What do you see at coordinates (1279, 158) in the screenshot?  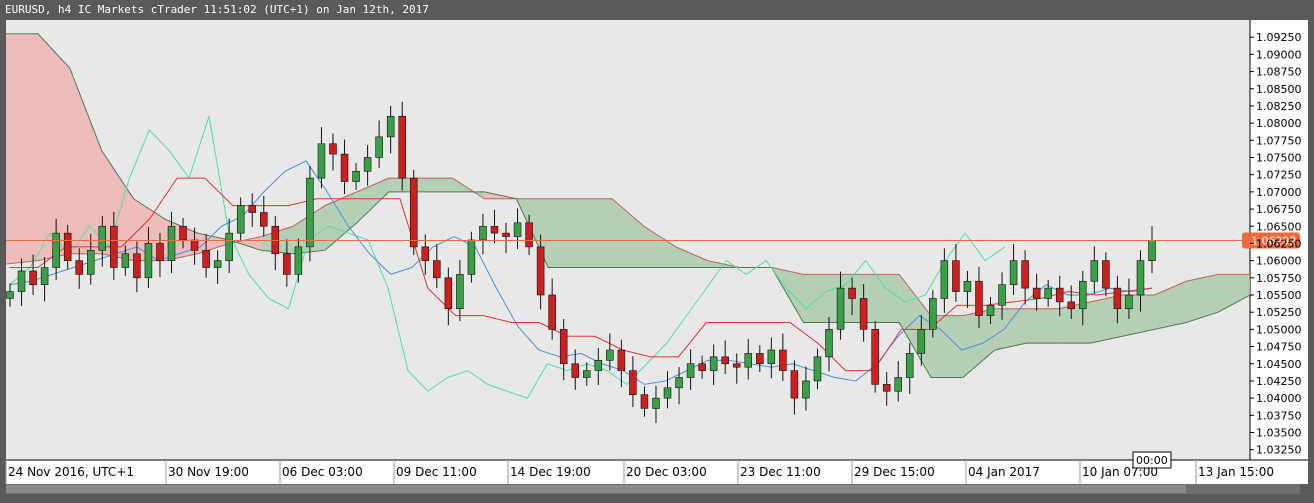 I see `y-tick-label: 1.07500` at bounding box center [1279, 158].